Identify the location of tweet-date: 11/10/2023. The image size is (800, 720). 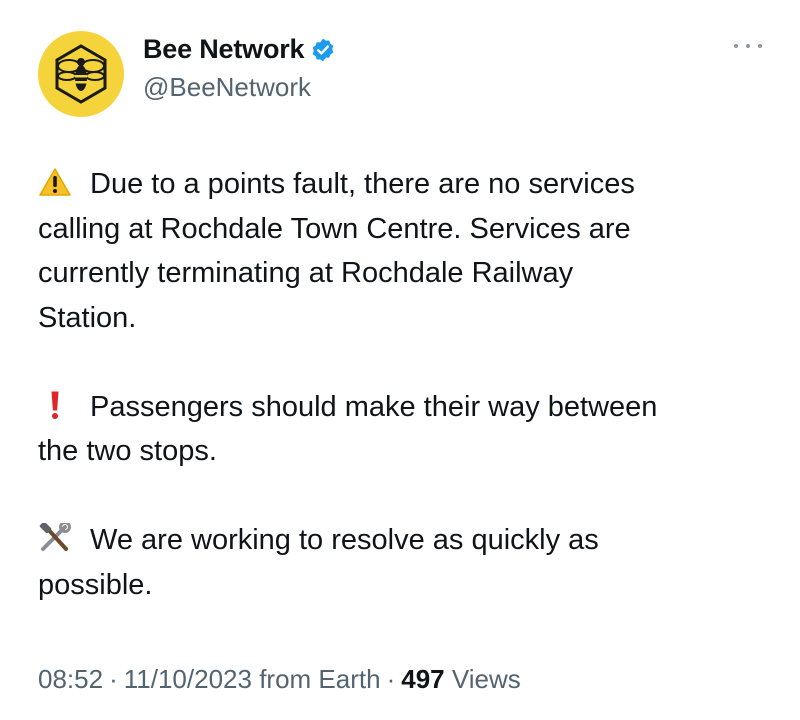
(187, 679).